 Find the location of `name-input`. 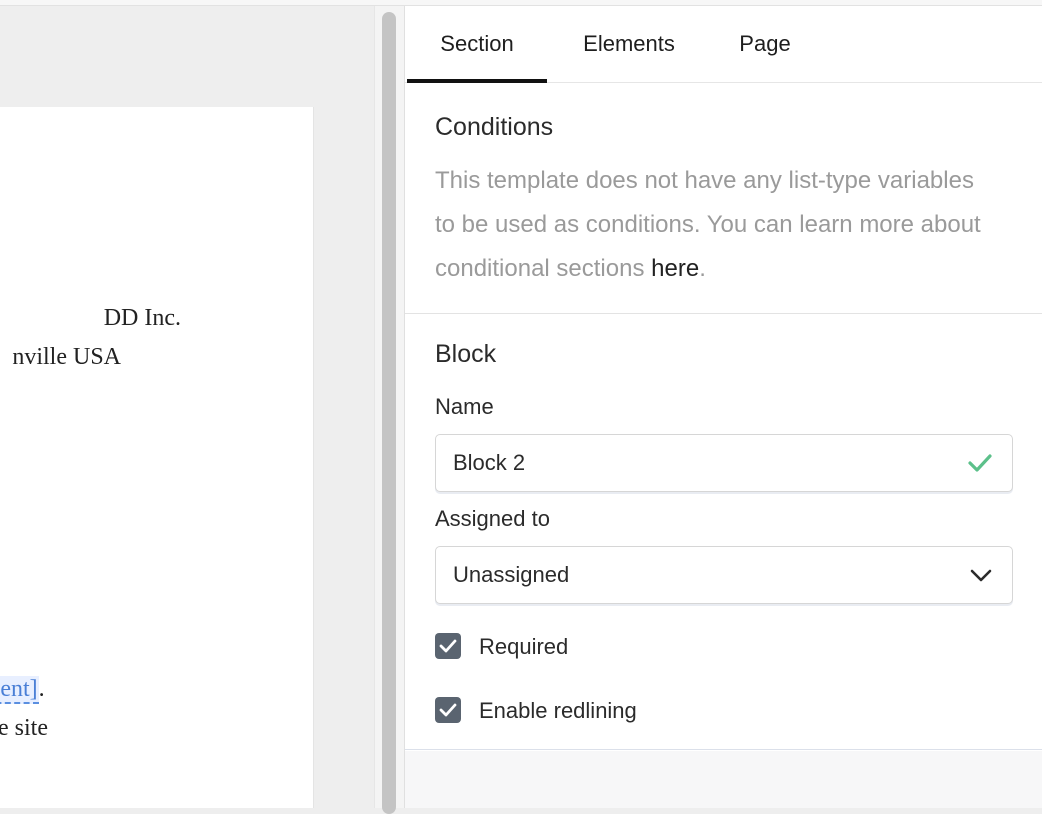

name-input is located at coordinates (693, 463).